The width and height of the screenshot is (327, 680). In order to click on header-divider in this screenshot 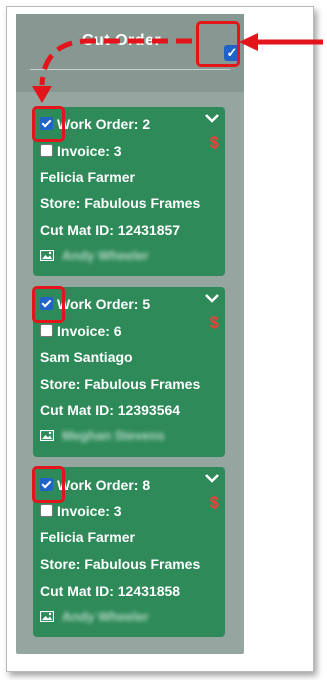, I will do `click(130, 69)`.